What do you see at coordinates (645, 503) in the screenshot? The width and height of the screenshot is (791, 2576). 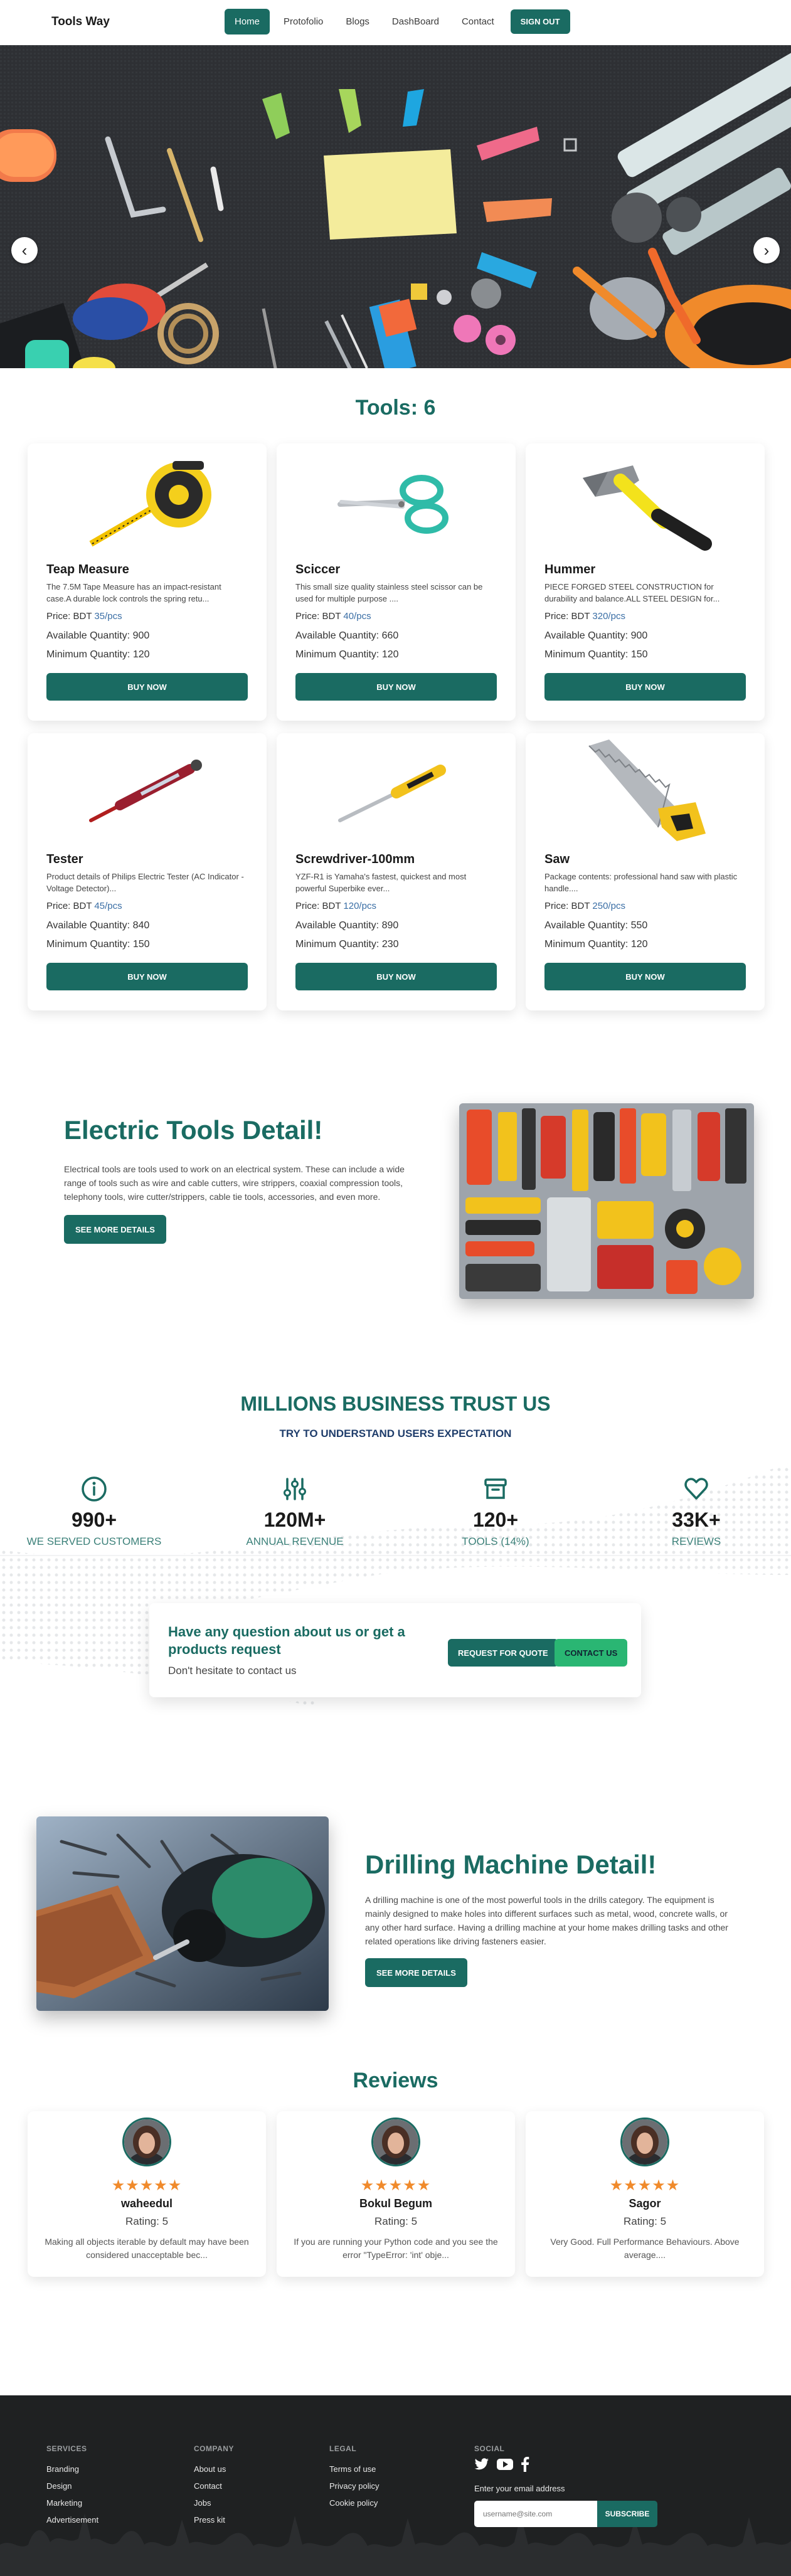 I see `hammer-icon` at bounding box center [645, 503].